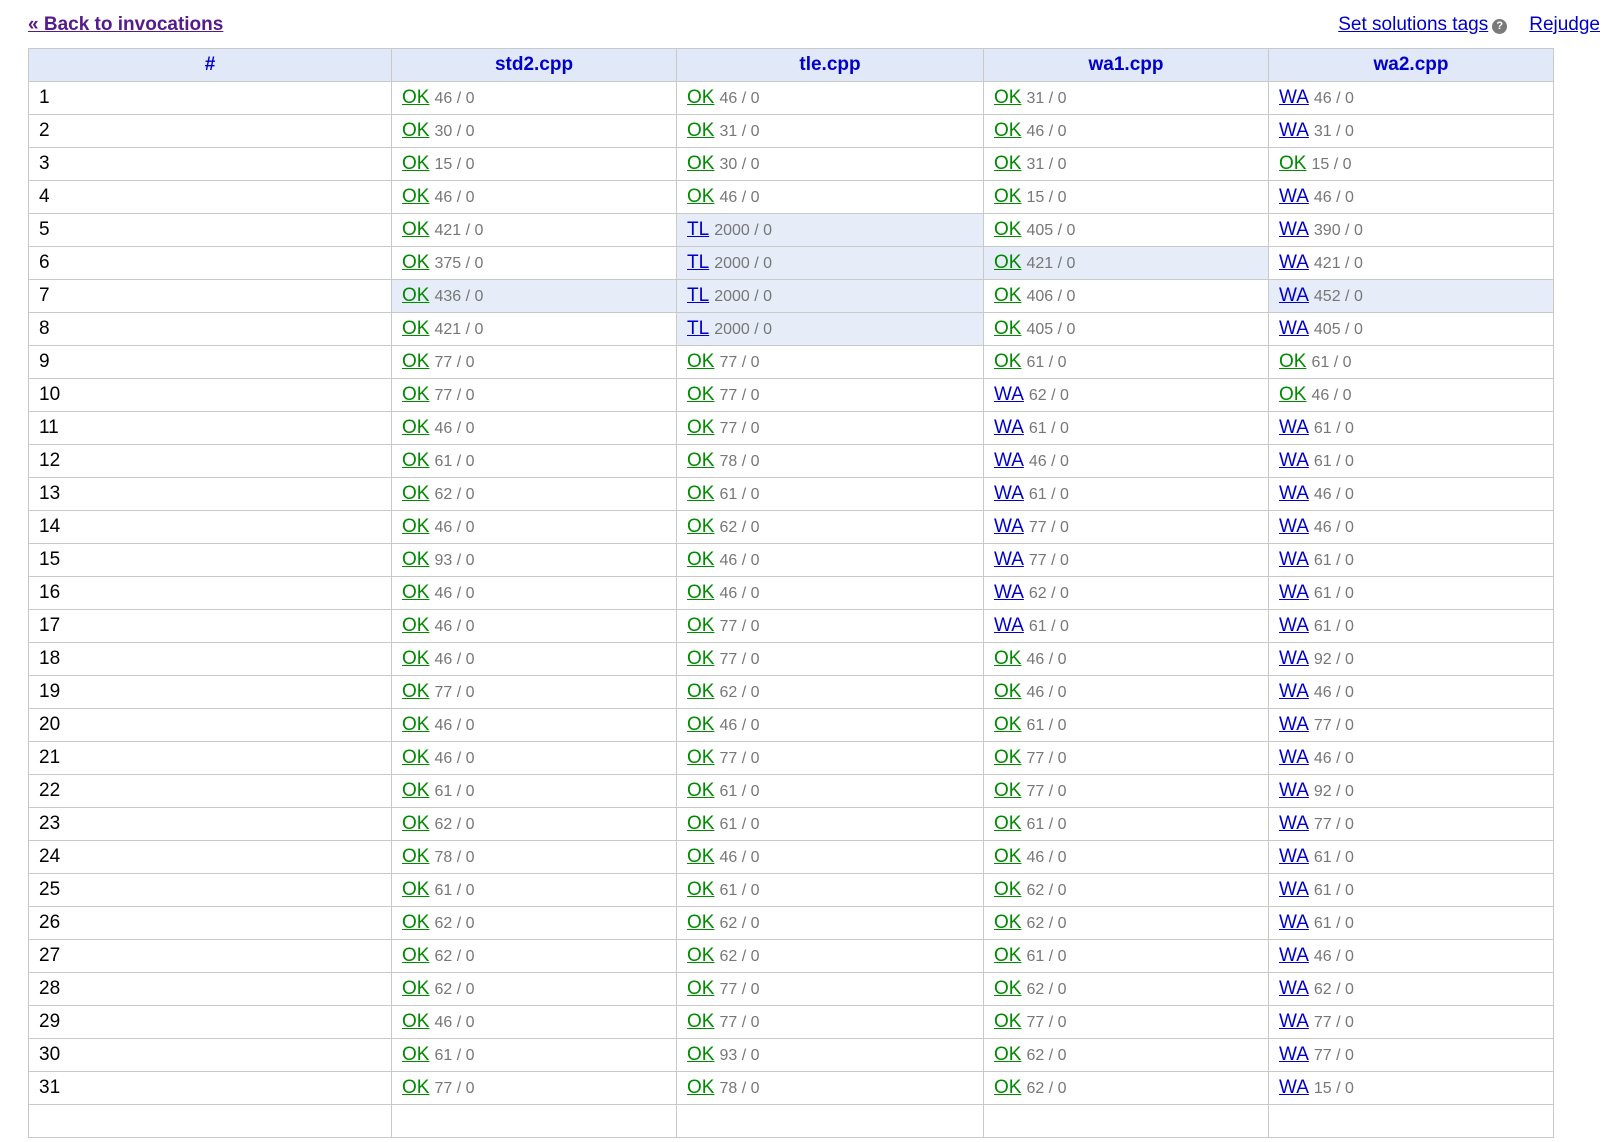 This screenshot has height=1142, width=1612. I want to click on column-header-solution: std2.cpp, so click(534, 65).